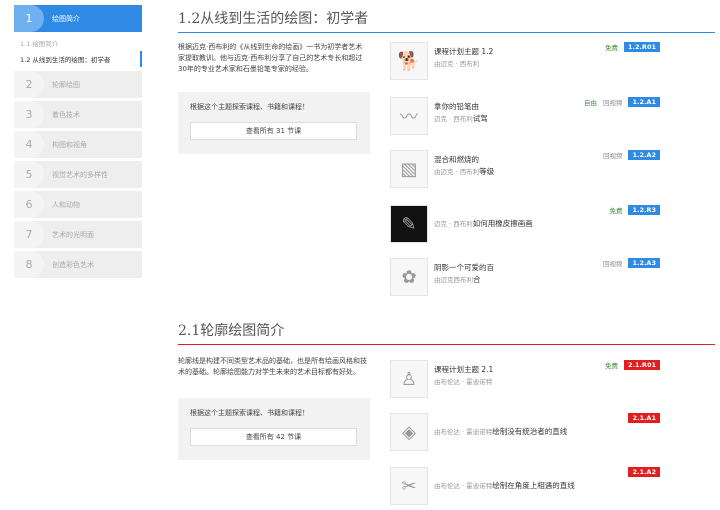  What do you see at coordinates (29, 204) in the screenshot?
I see `item-number: 6` at bounding box center [29, 204].